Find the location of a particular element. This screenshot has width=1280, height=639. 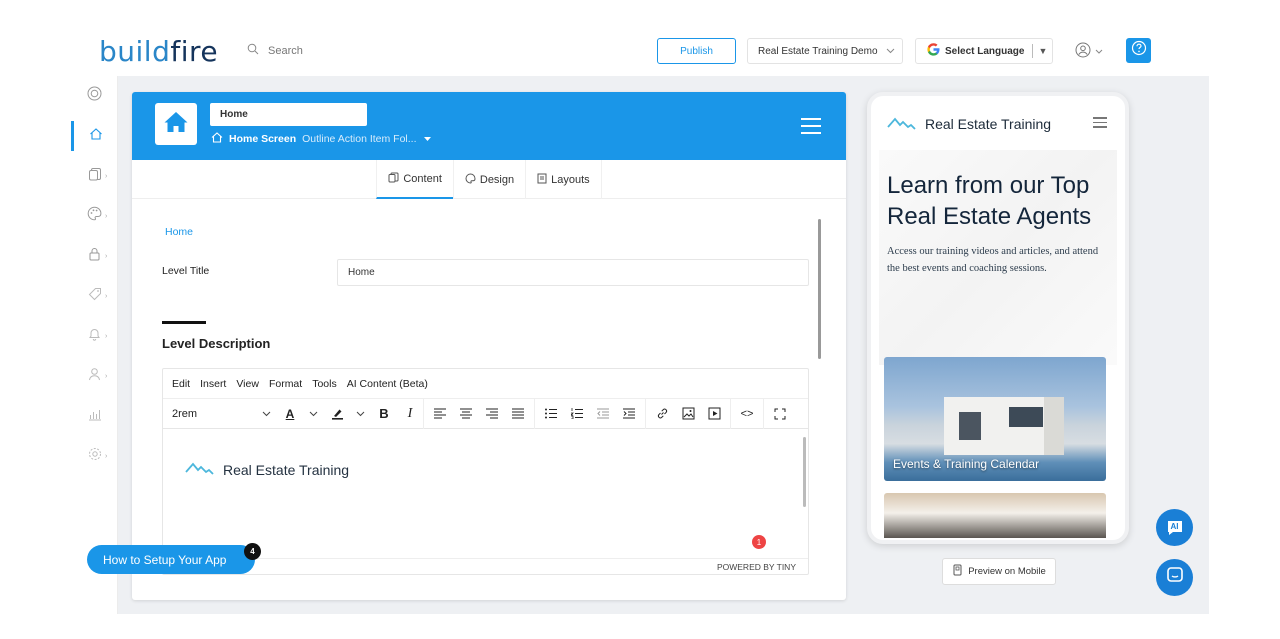

tab-content: Content is located at coordinates (414, 179).